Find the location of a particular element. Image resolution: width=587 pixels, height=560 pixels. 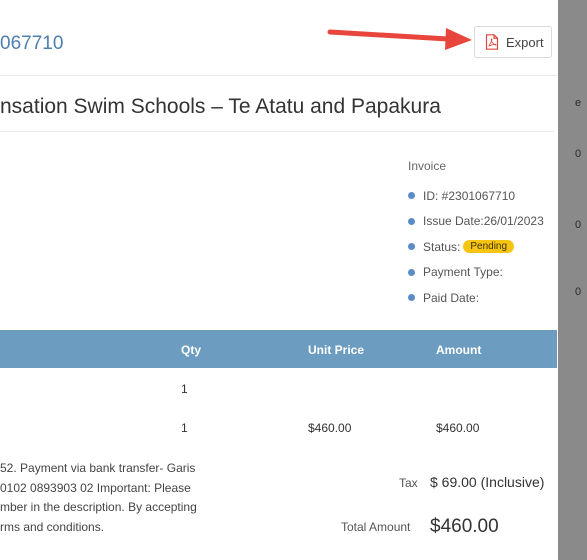

note-line: rms and conditions. is located at coordinates (52, 526).